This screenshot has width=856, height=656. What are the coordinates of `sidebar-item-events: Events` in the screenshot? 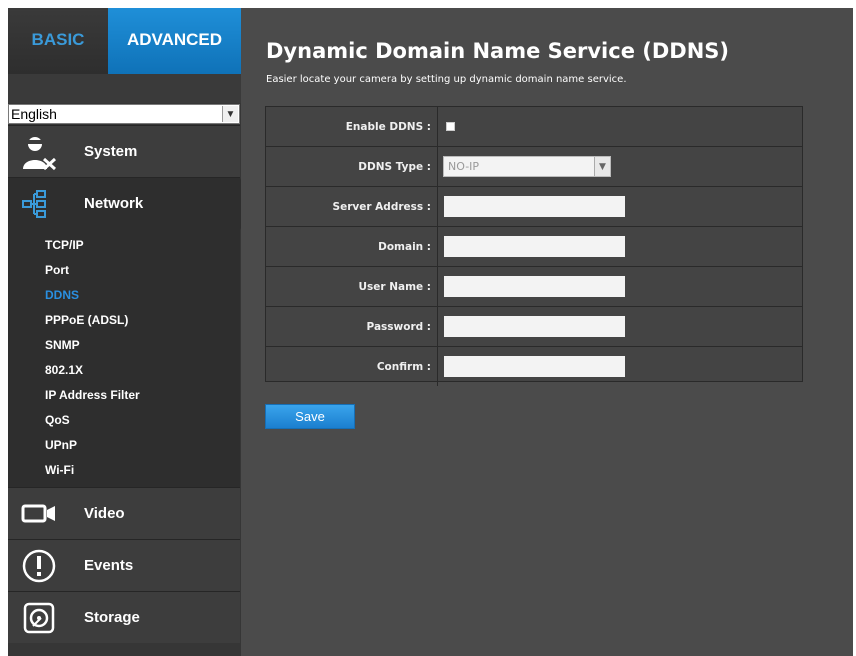 It's located at (124, 565).